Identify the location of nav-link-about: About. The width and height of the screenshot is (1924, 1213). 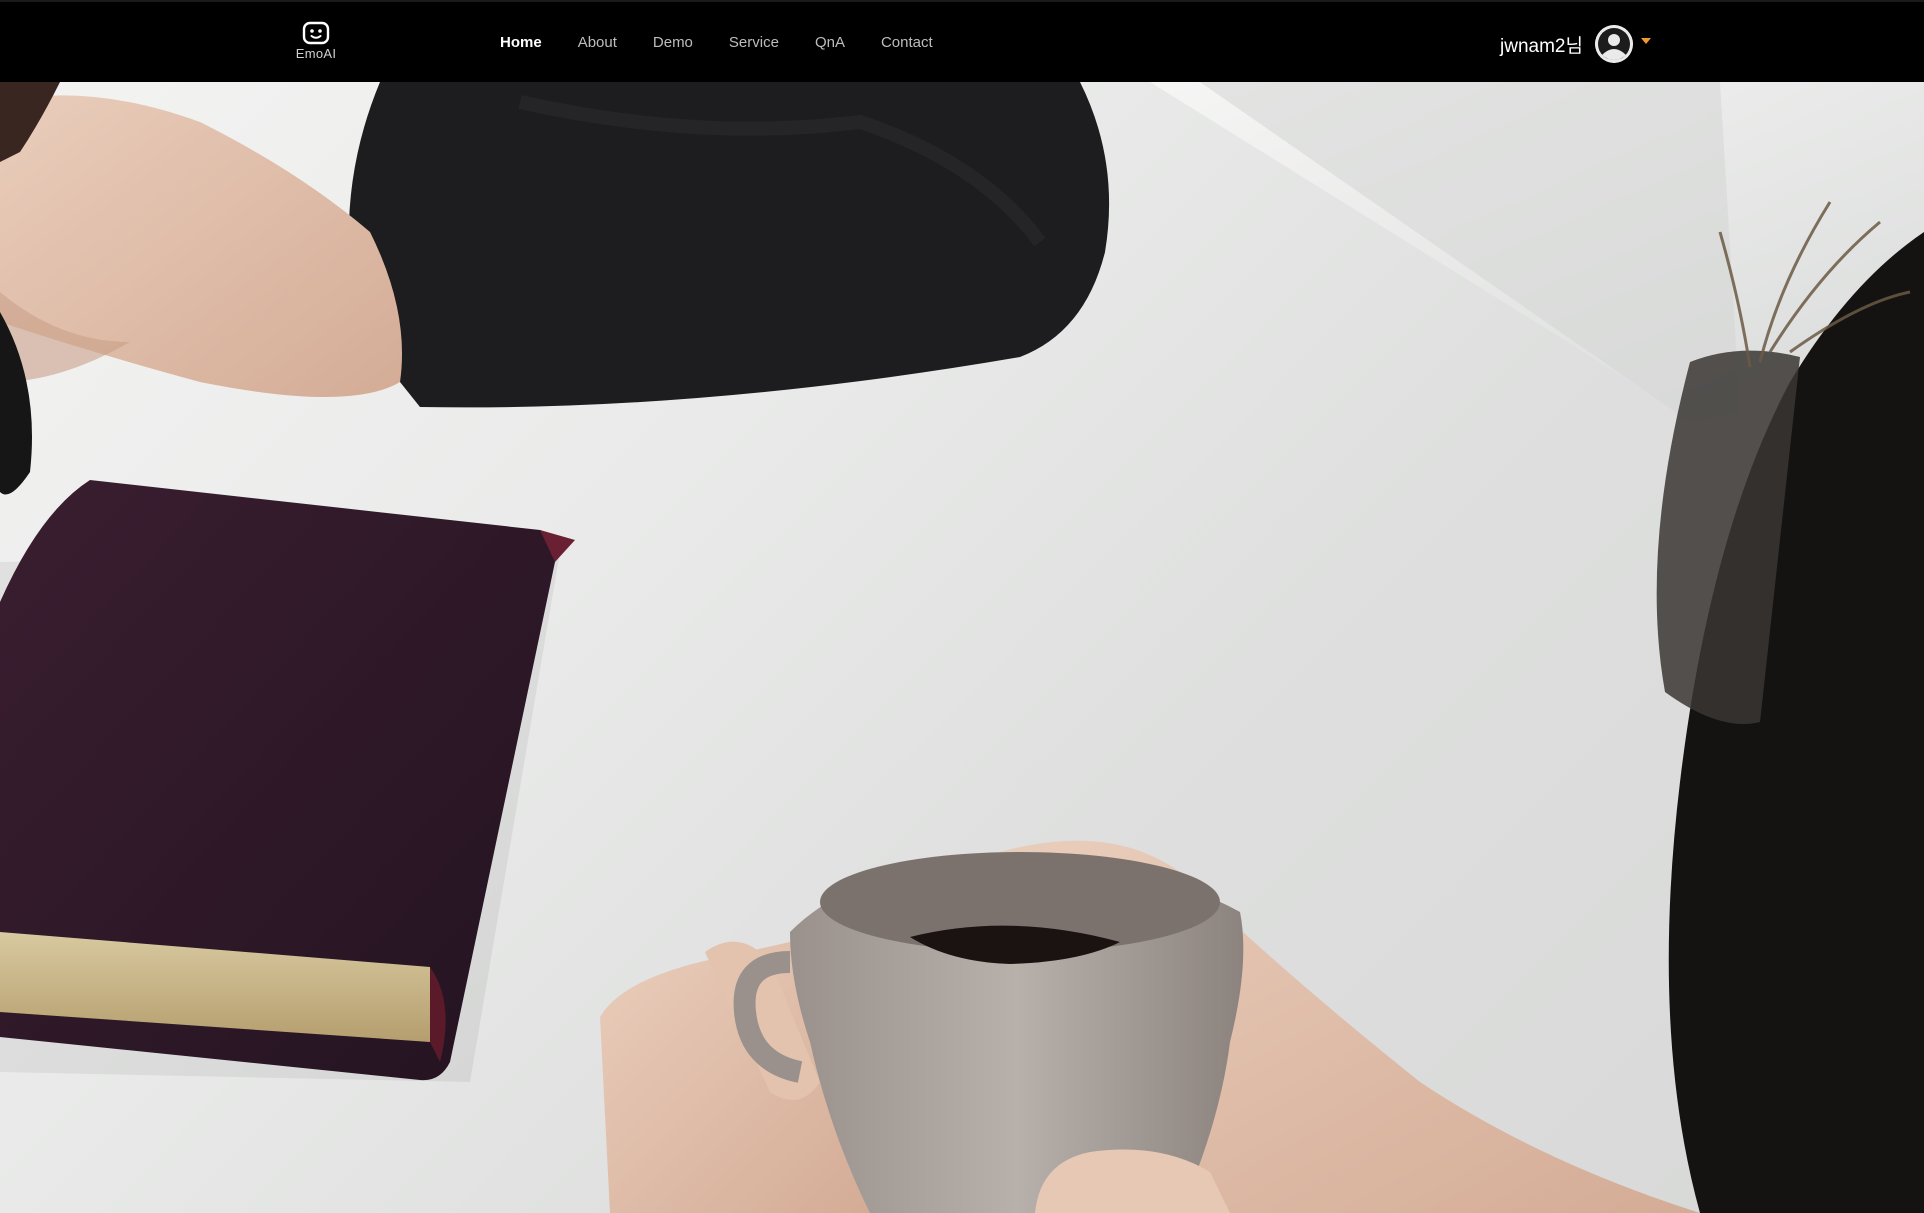
(597, 43).